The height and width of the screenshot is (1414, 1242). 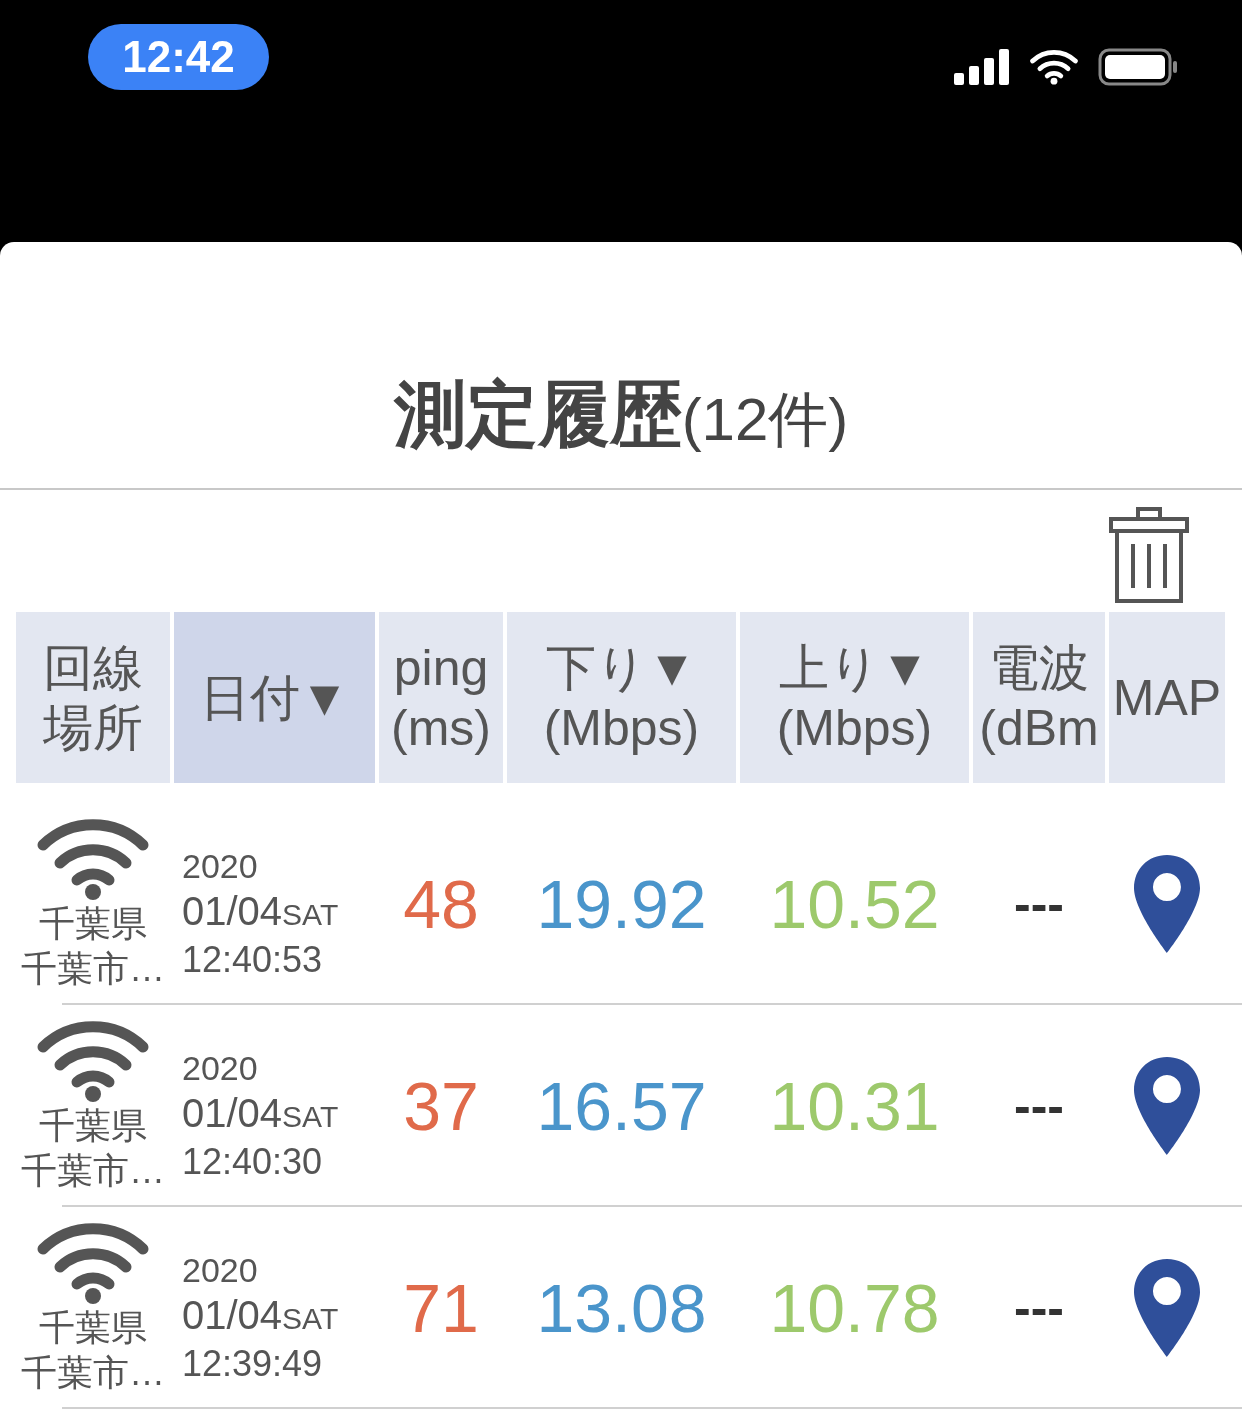 I want to click on upload-value: 10.78, so click(x=854, y=1308).